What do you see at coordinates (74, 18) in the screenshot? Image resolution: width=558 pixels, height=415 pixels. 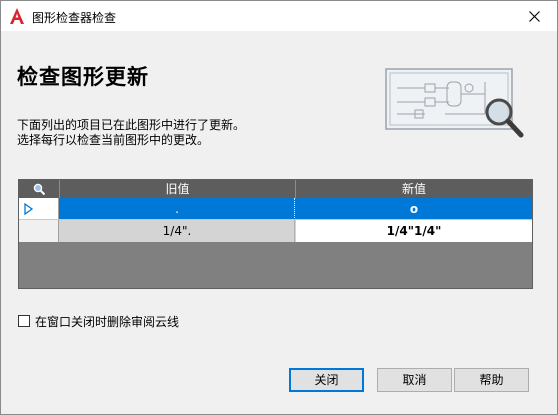 I see `window-title: 图形检查器检查` at bounding box center [74, 18].